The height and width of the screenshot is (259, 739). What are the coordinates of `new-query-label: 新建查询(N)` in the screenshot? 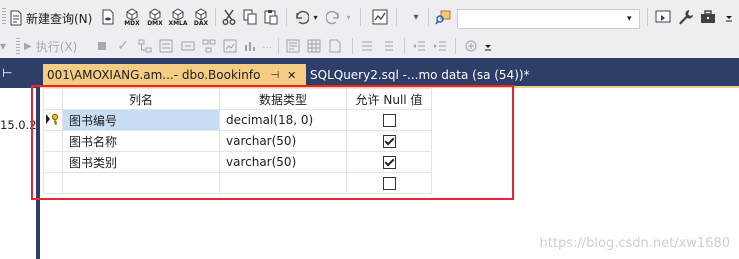 It's located at (59, 18).